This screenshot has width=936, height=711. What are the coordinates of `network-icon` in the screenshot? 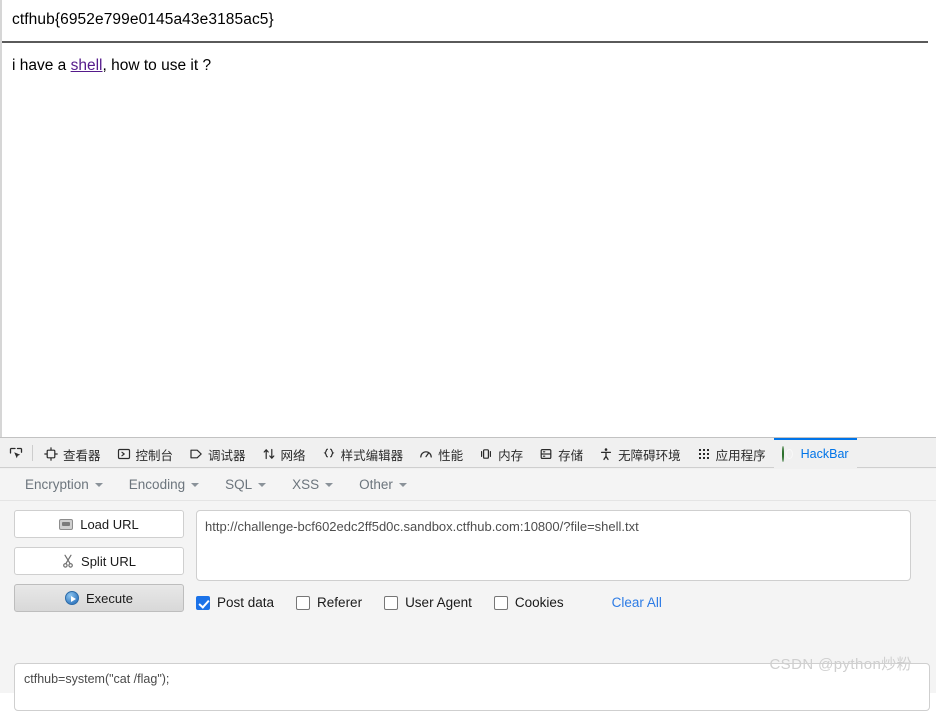 It's located at (269, 454).